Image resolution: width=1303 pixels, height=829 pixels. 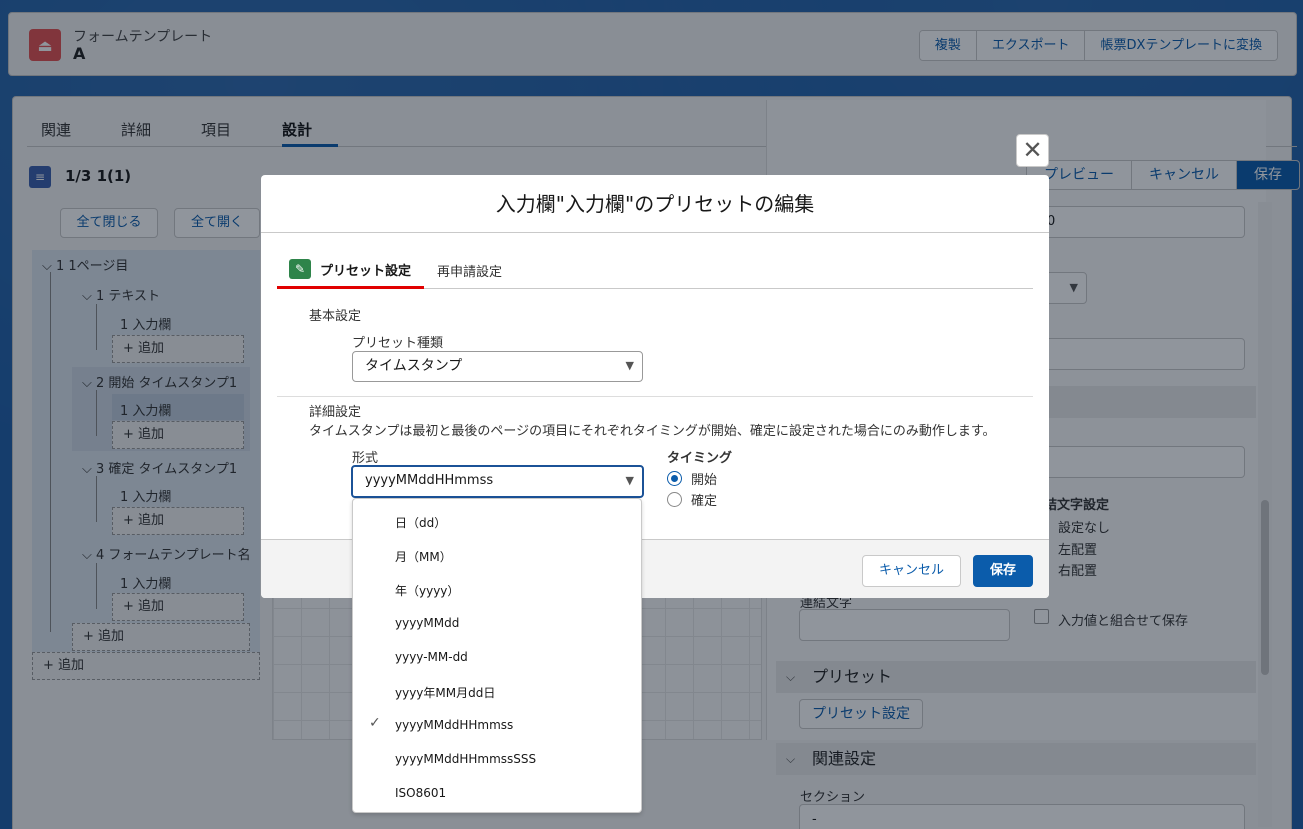 What do you see at coordinates (454, 725) in the screenshot?
I see `option-yyyymmddhhmmss: yyyyMMddHHmmss` at bounding box center [454, 725].